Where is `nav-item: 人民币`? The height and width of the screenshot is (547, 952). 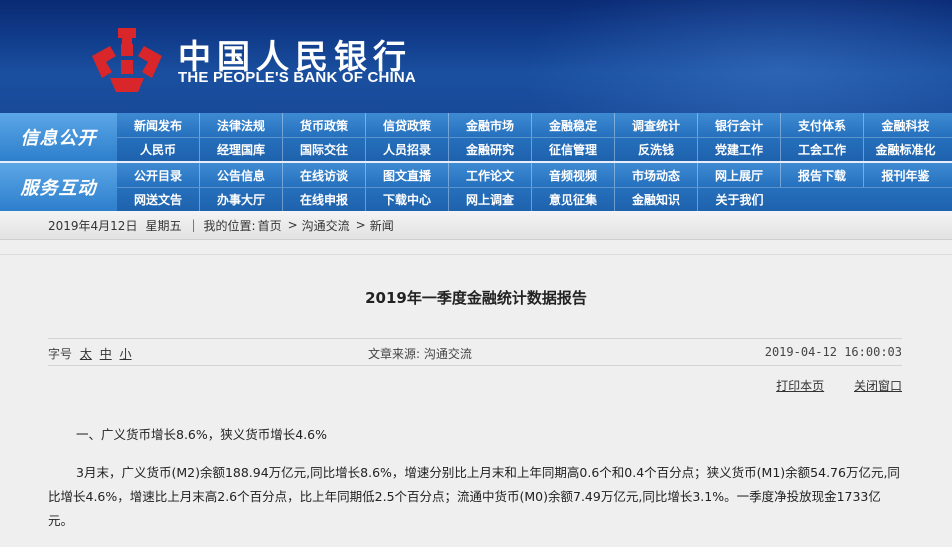 nav-item: 人民币 is located at coordinates (158, 149).